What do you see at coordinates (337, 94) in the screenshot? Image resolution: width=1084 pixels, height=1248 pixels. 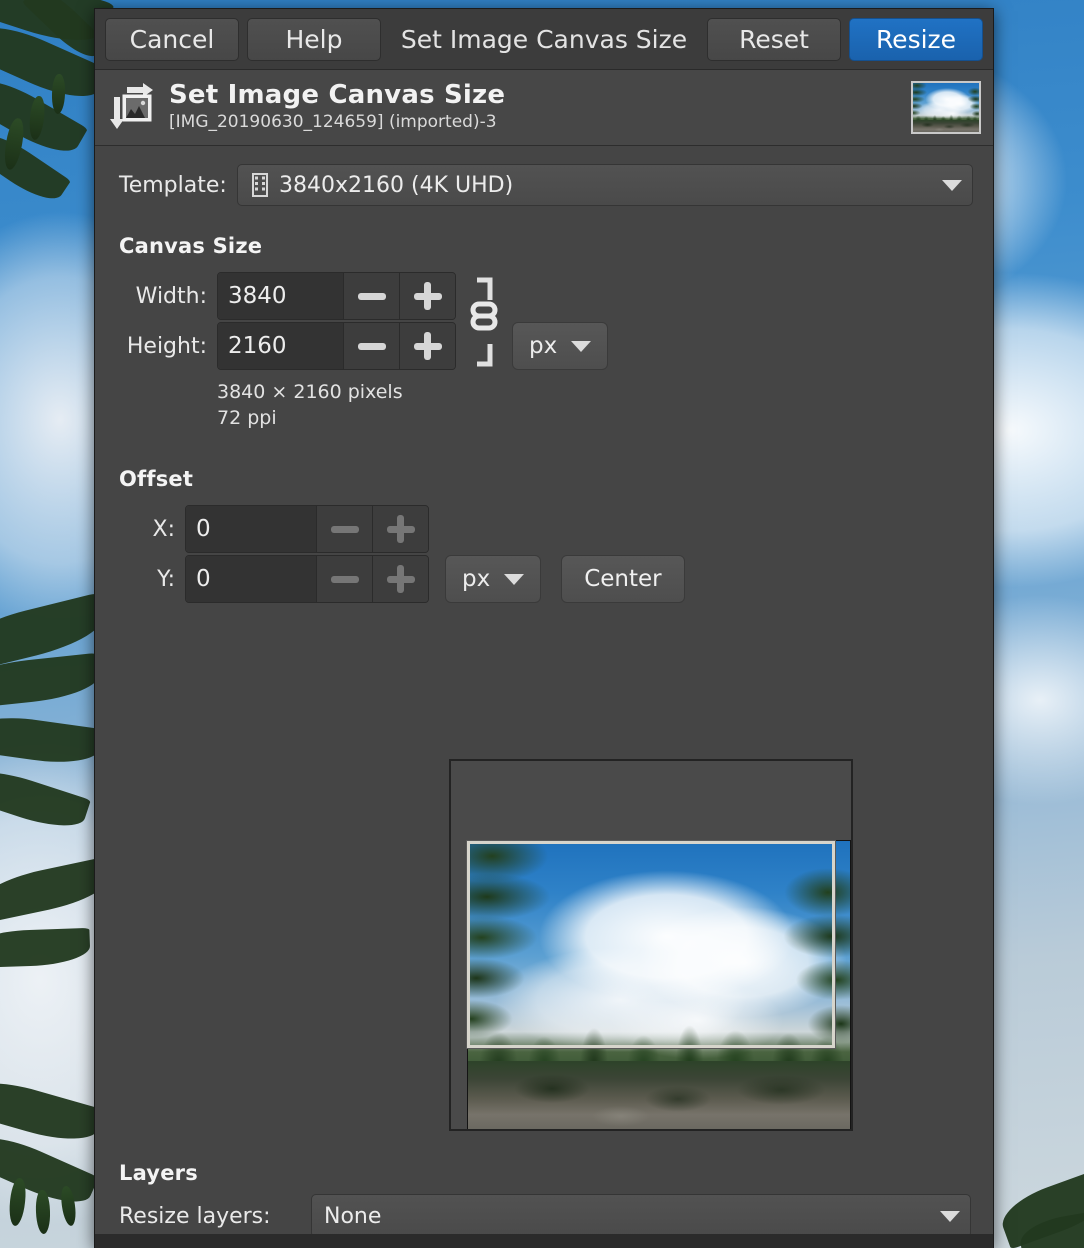 I see `page-title: Set Image Canvas Size` at bounding box center [337, 94].